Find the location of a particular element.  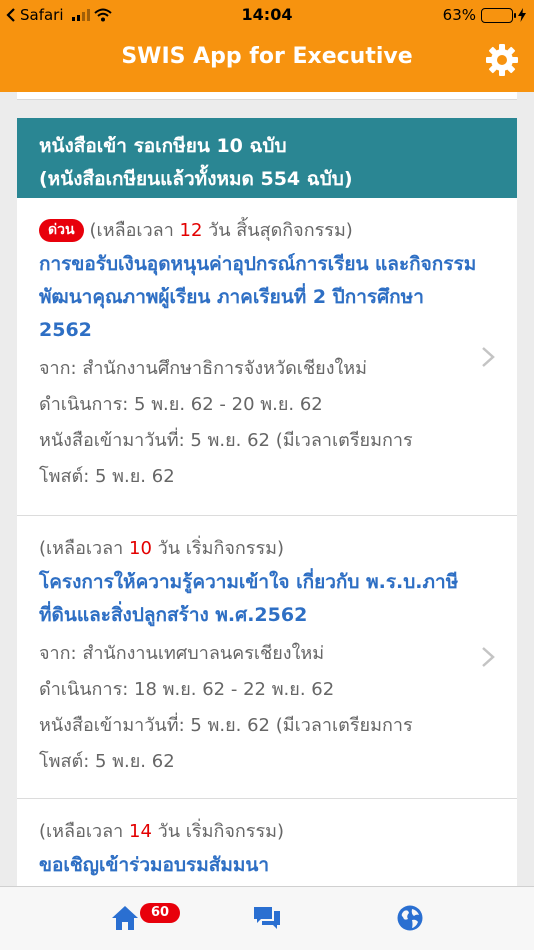

time-remaining: (เหลือเวลา 14 วัน เริ่มกิจกรรม) is located at coordinates (253, 832).